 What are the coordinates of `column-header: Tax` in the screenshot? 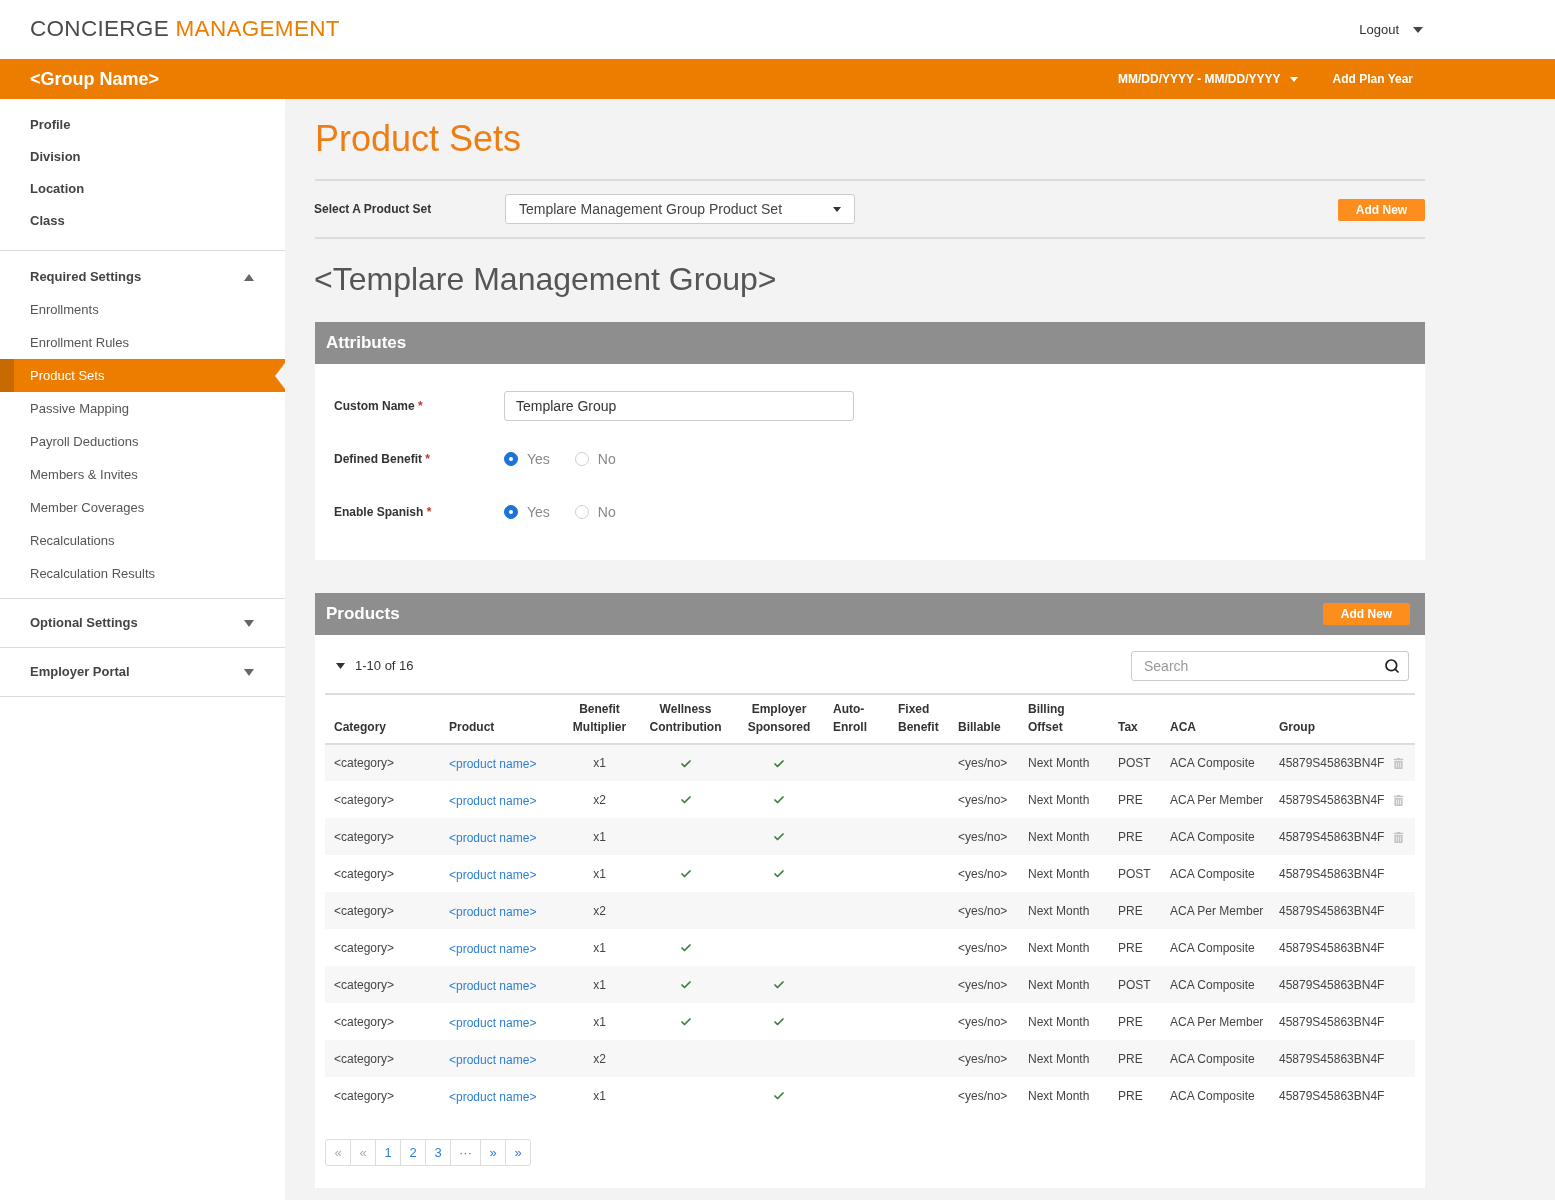 It's located at (1135, 719).